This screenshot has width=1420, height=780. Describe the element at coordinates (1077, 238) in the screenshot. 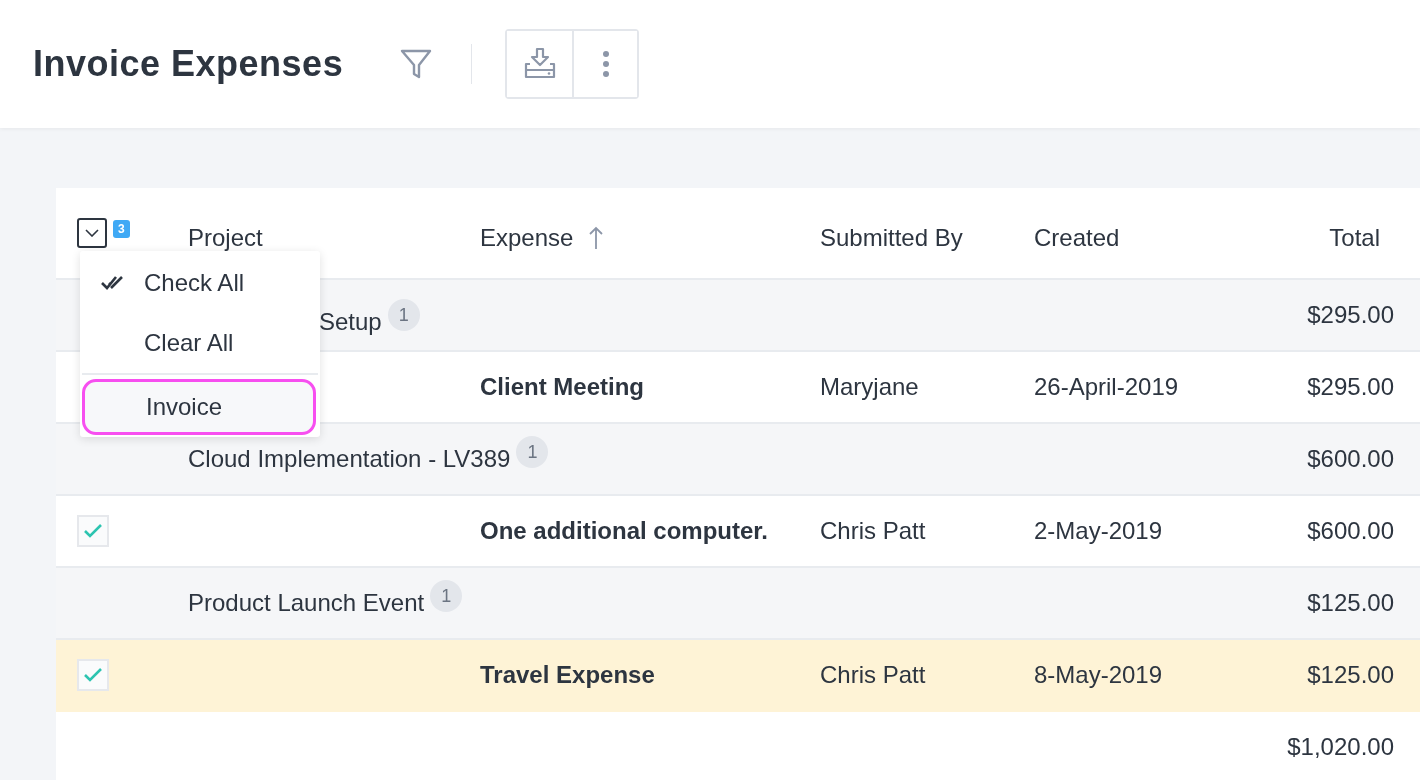

I see `column-header: Created` at that location.